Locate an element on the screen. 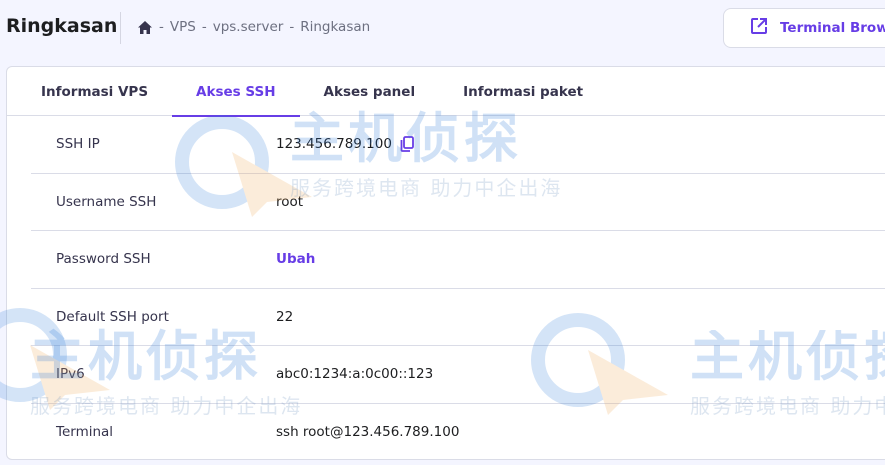  row-label: Default SSH port is located at coordinates (112, 316).